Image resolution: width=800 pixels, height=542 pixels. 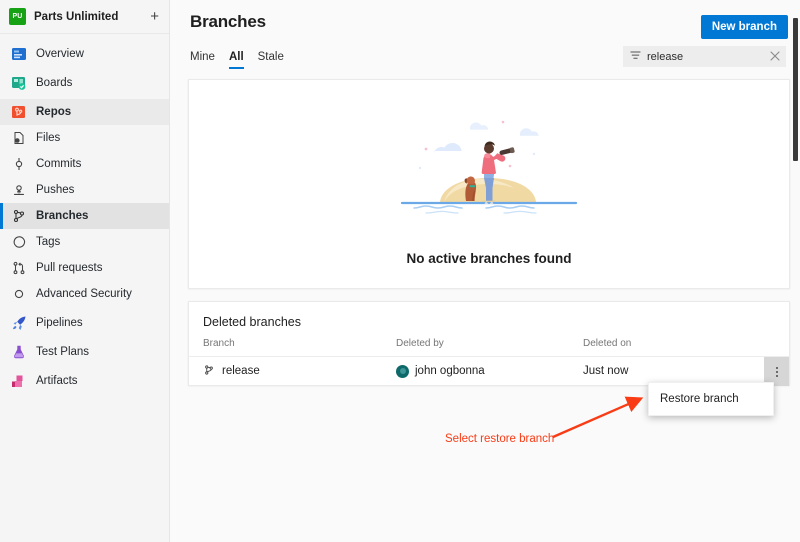 What do you see at coordinates (795, 271) in the screenshot?
I see `scrollbar-track` at bounding box center [795, 271].